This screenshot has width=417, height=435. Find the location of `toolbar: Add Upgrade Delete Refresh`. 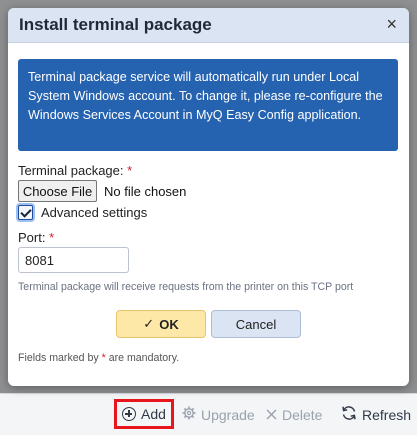

toolbar: Add Upgrade Delete Refresh is located at coordinates (208, 414).